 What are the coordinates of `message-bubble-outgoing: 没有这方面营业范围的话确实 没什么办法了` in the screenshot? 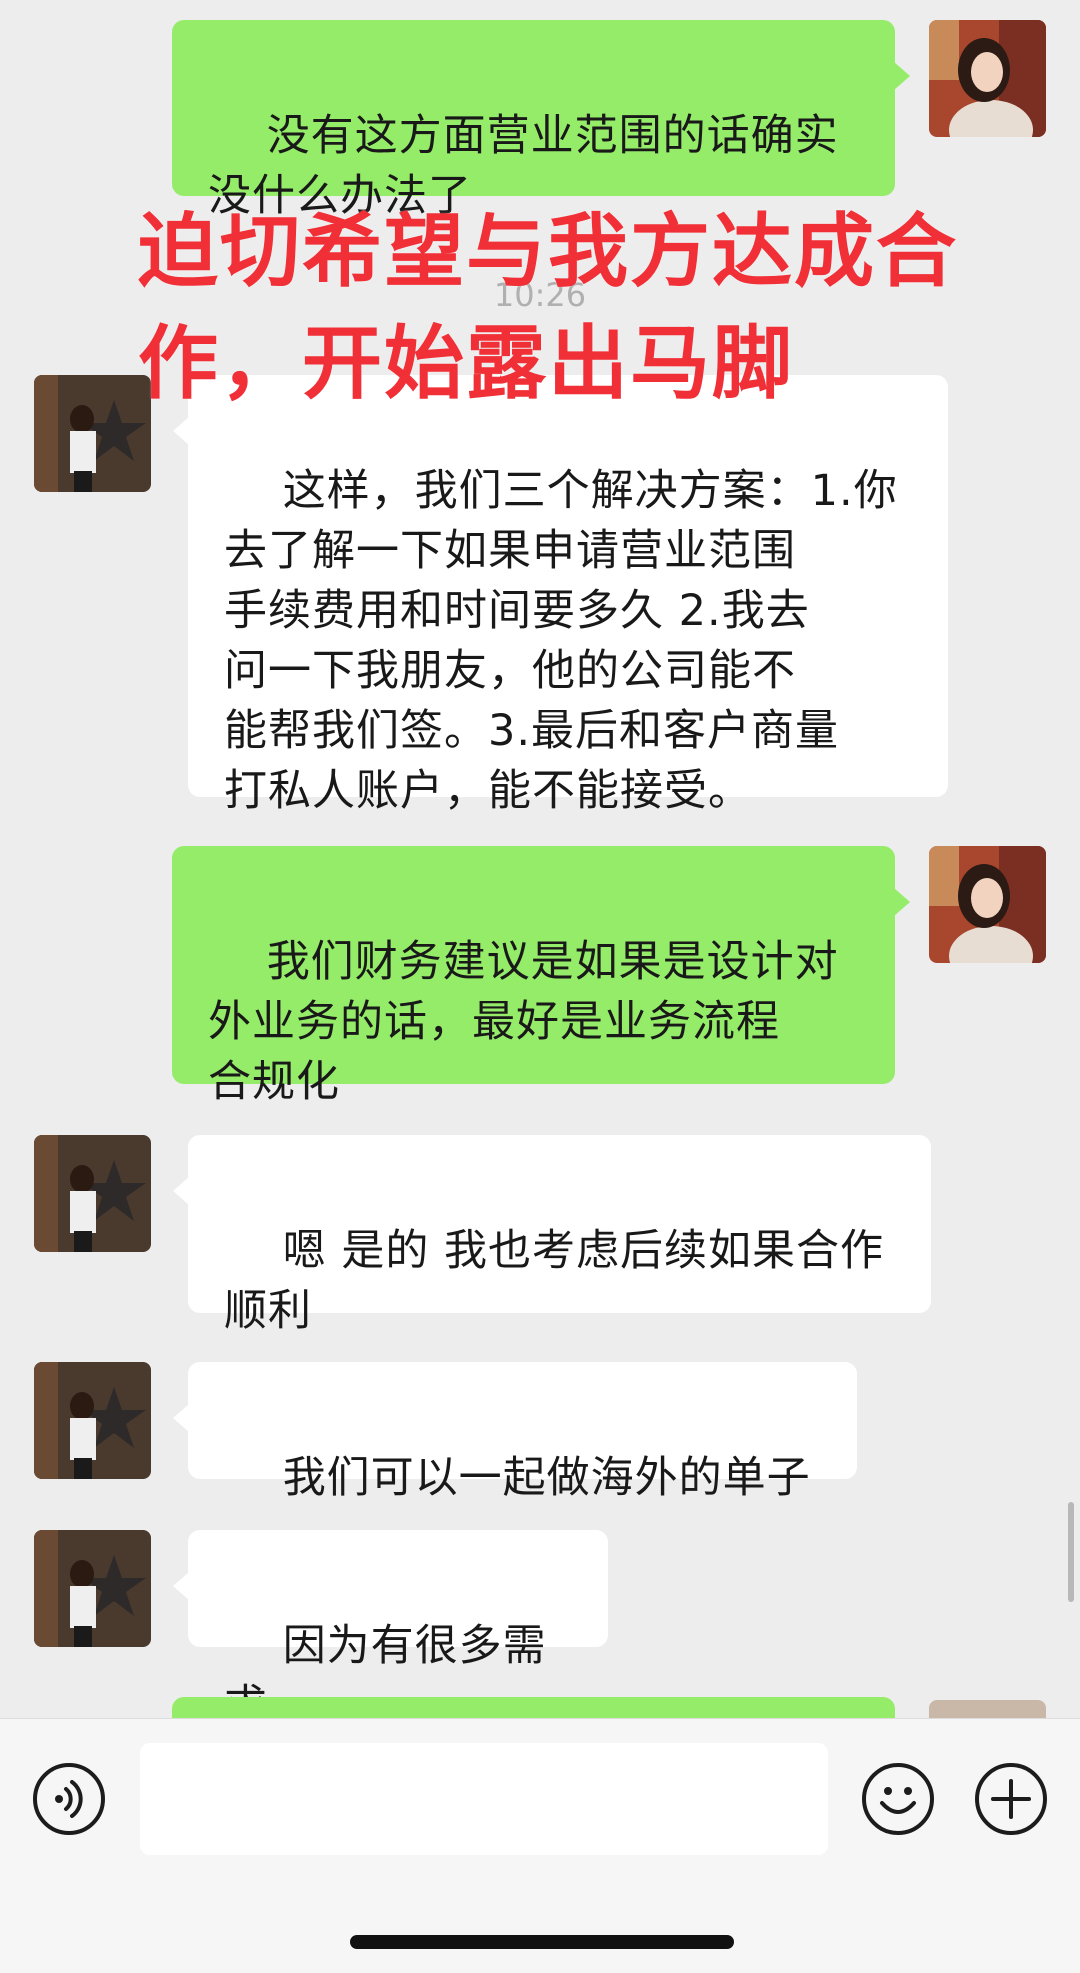 It's located at (541, 120).